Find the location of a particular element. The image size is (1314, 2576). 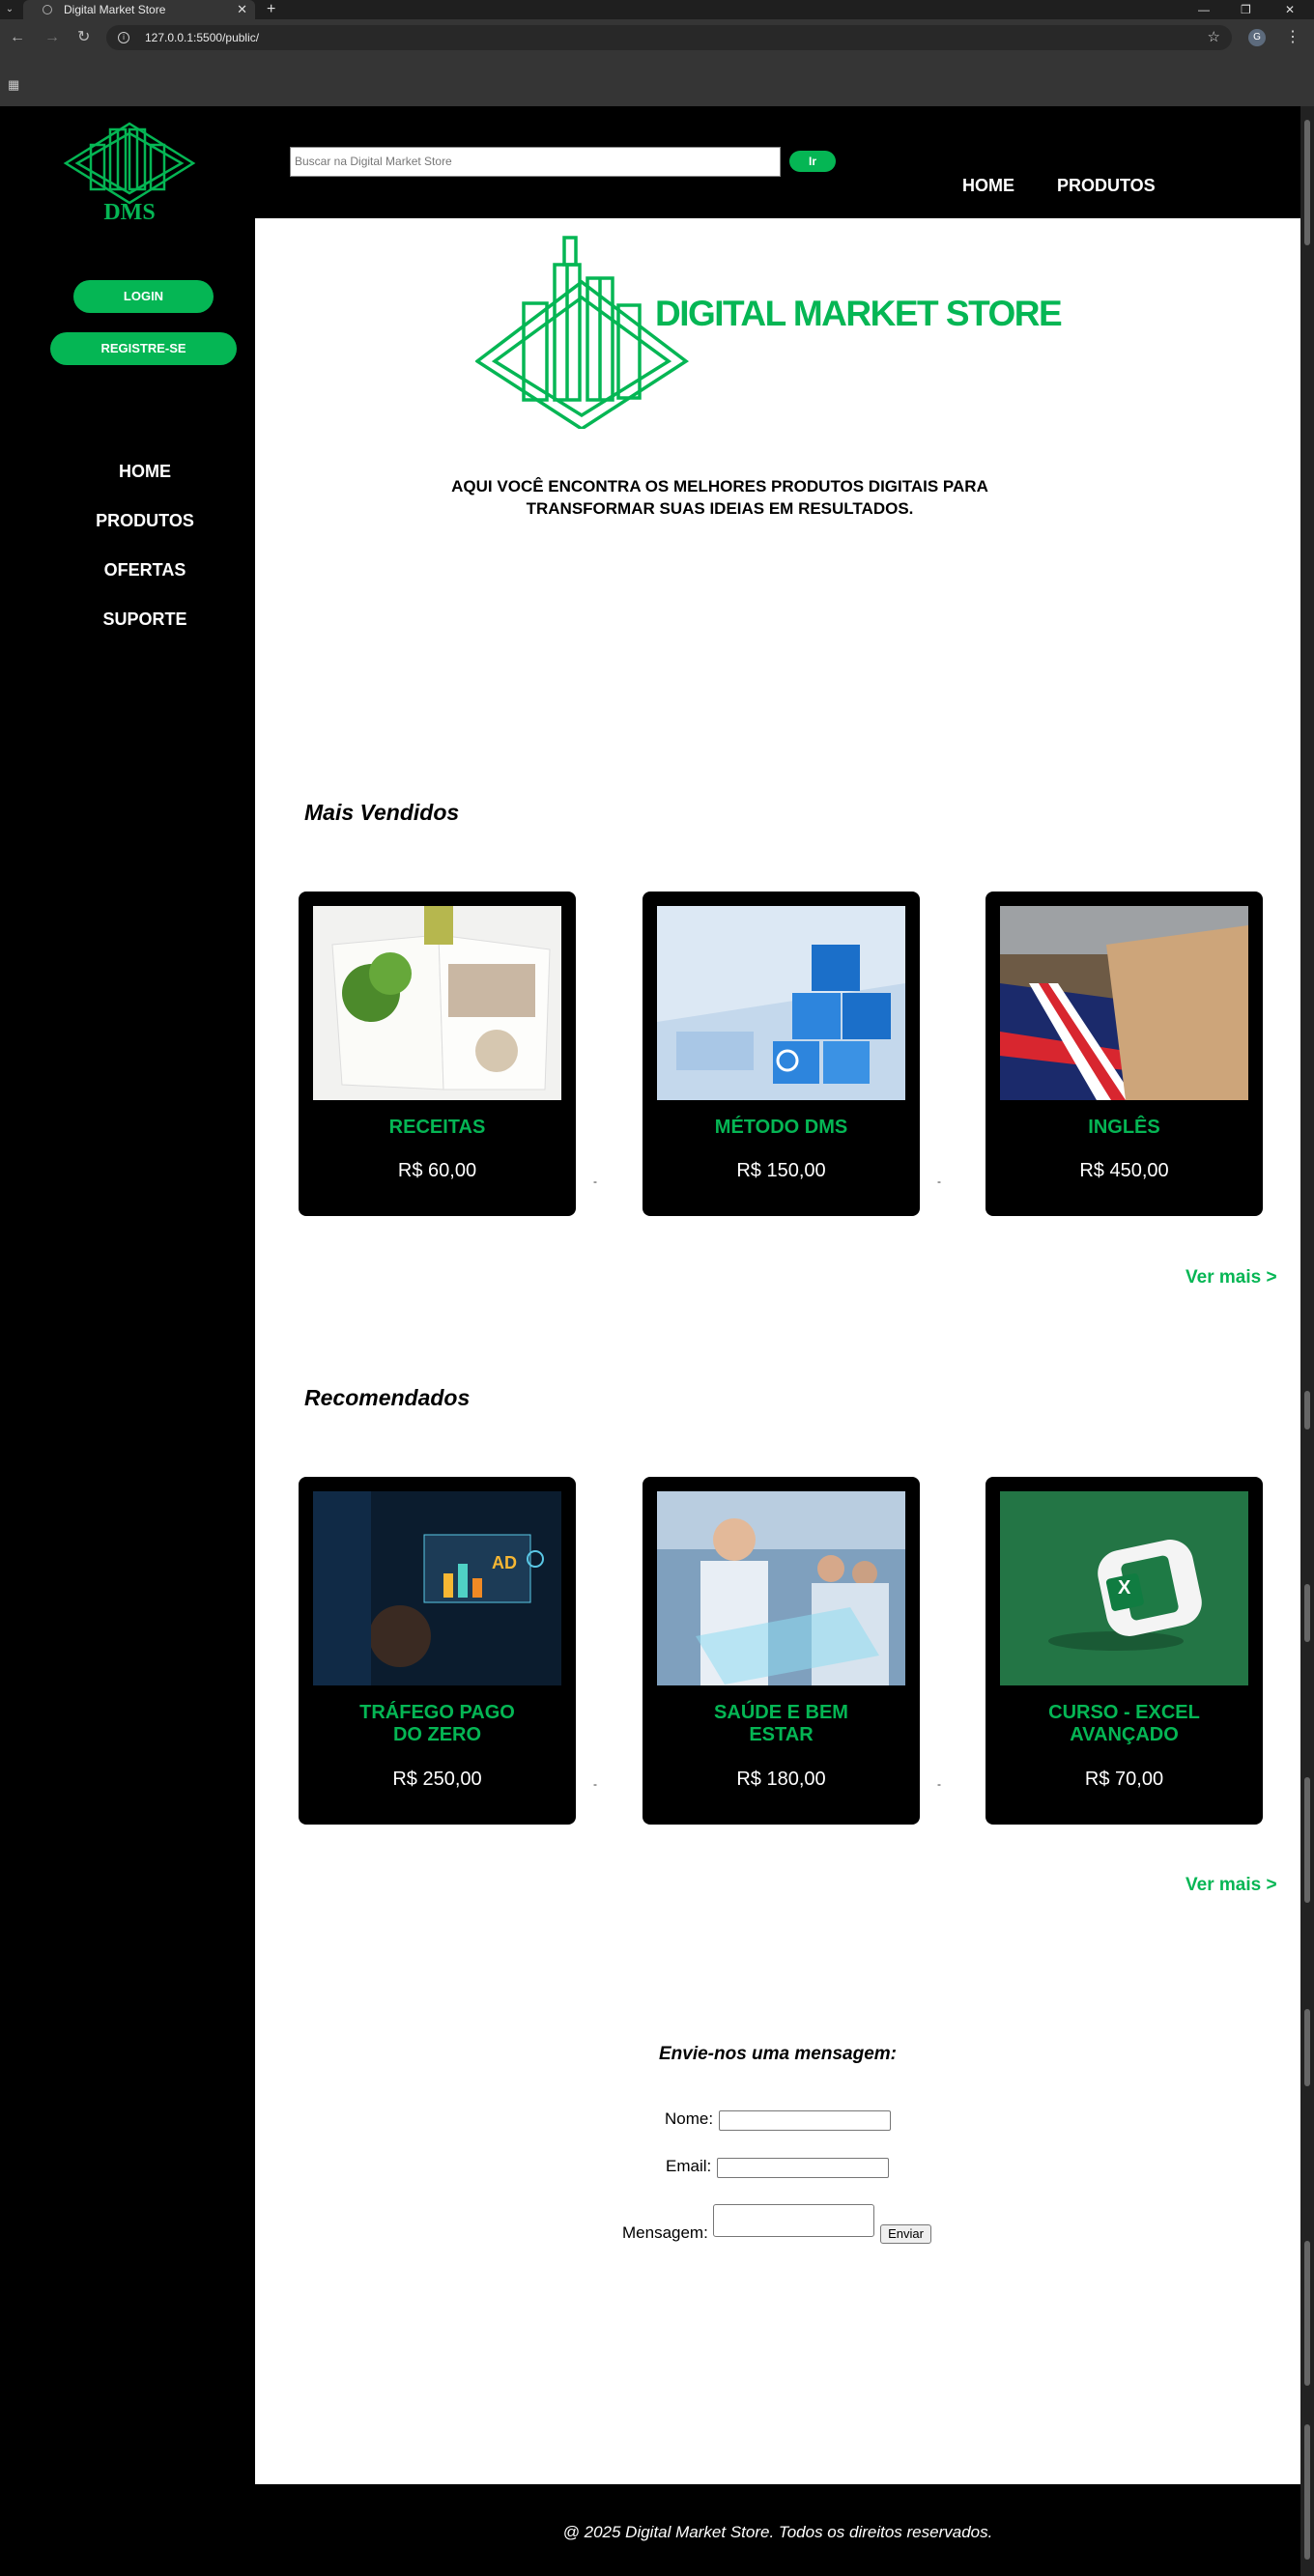

product-name: CURSO - EXCEL AVANÇADO is located at coordinates (1124, 1724).